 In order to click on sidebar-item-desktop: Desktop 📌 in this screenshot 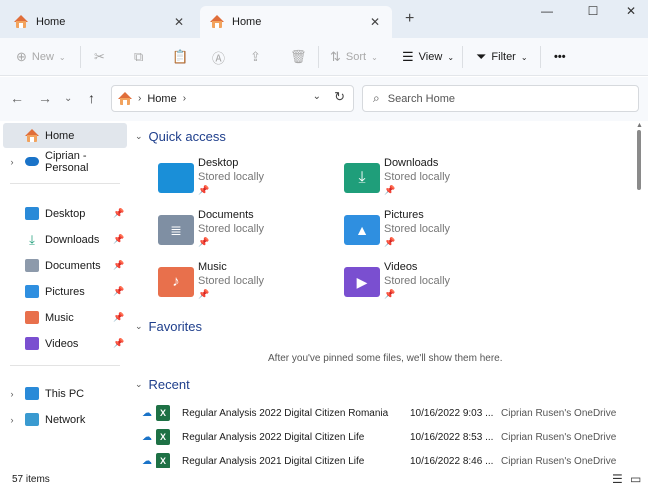, I will do `click(65, 213)`.